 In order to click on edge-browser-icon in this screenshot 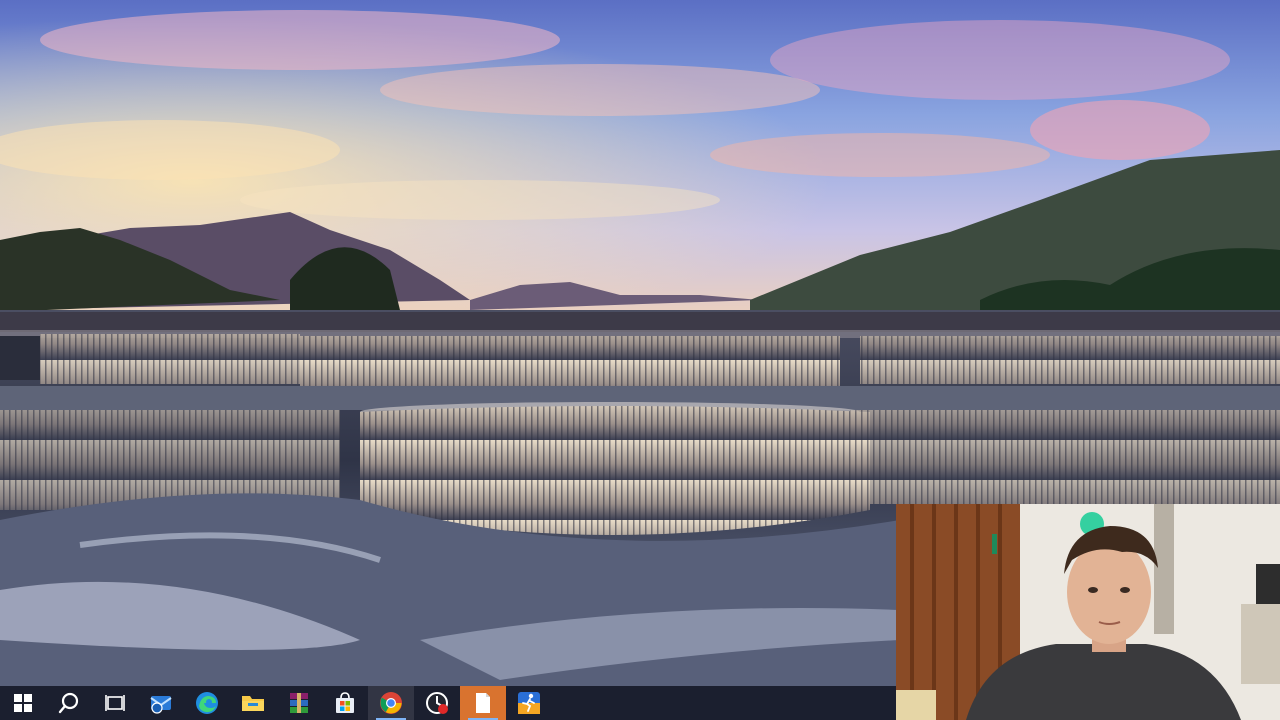, I will do `click(207, 703)`.